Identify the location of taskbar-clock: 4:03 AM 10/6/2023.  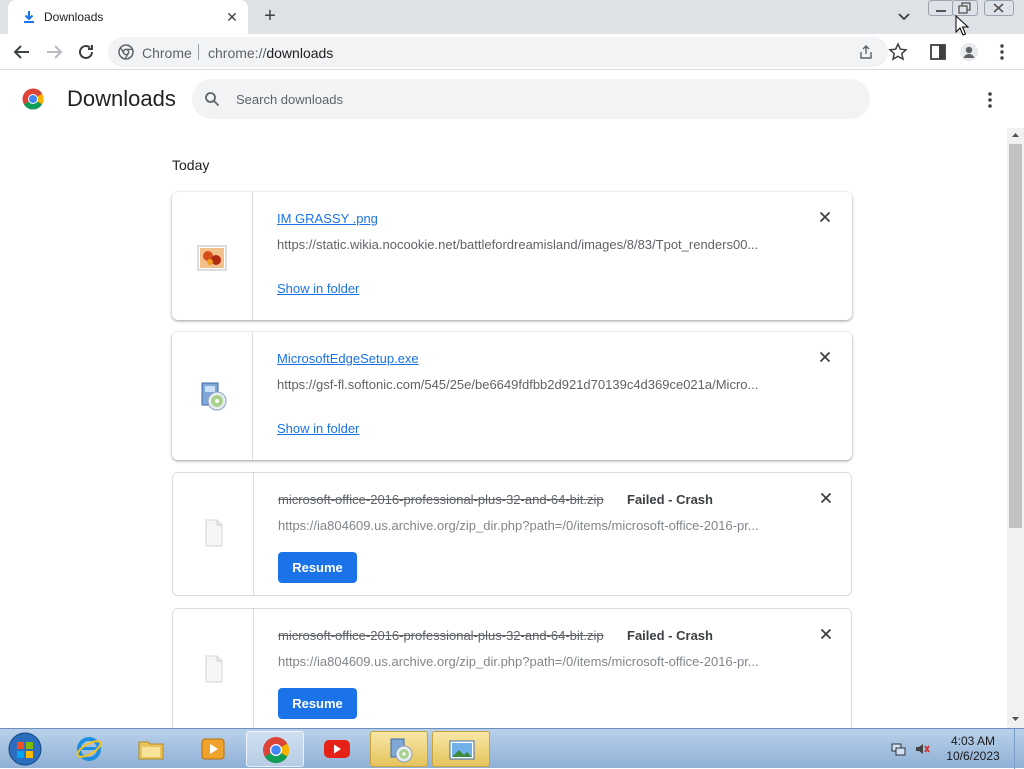
(973, 749).